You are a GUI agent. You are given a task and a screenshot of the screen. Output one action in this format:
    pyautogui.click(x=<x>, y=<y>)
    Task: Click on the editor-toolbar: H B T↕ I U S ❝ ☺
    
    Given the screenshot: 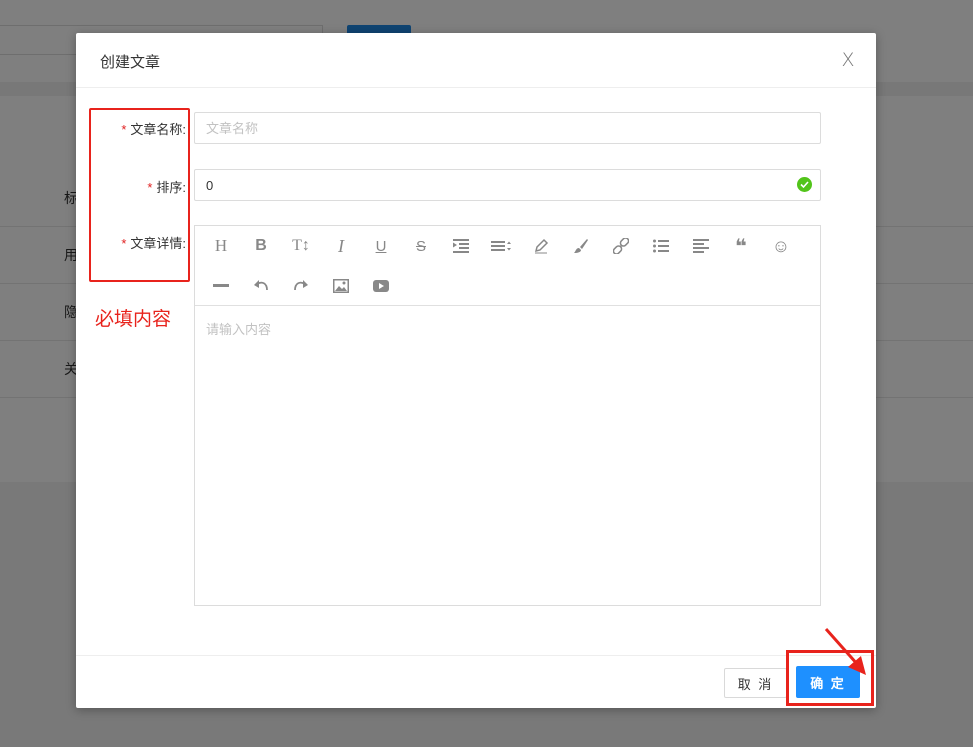 What is the action you would take?
    pyautogui.click(x=507, y=266)
    